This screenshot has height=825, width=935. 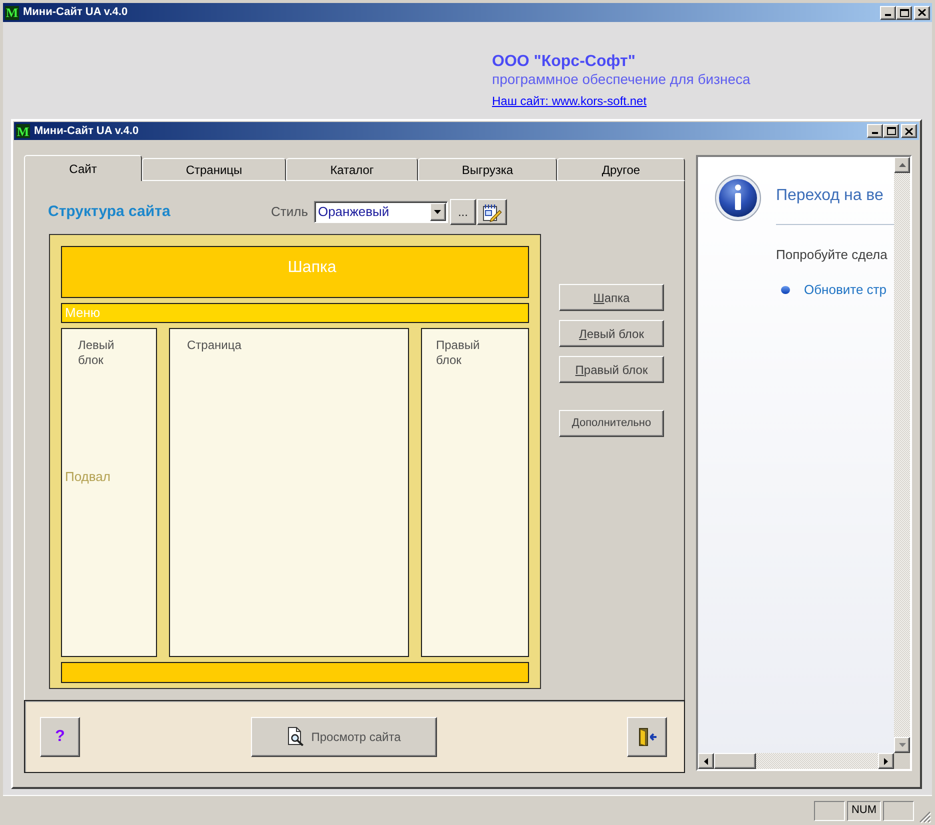 What do you see at coordinates (735, 761) in the screenshot?
I see `scrollbar-thumb` at bounding box center [735, 761].